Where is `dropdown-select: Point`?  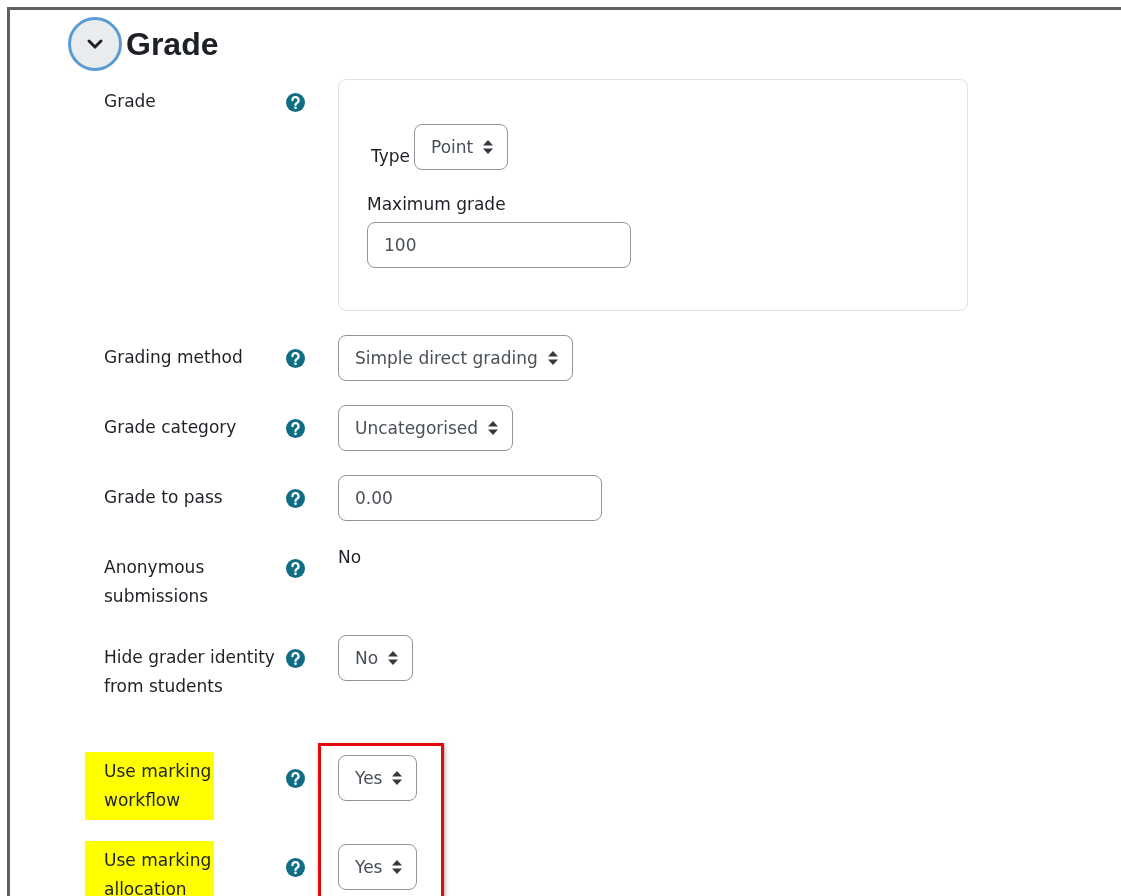 dropdown-select: Point is located at coordinates (461, 147).